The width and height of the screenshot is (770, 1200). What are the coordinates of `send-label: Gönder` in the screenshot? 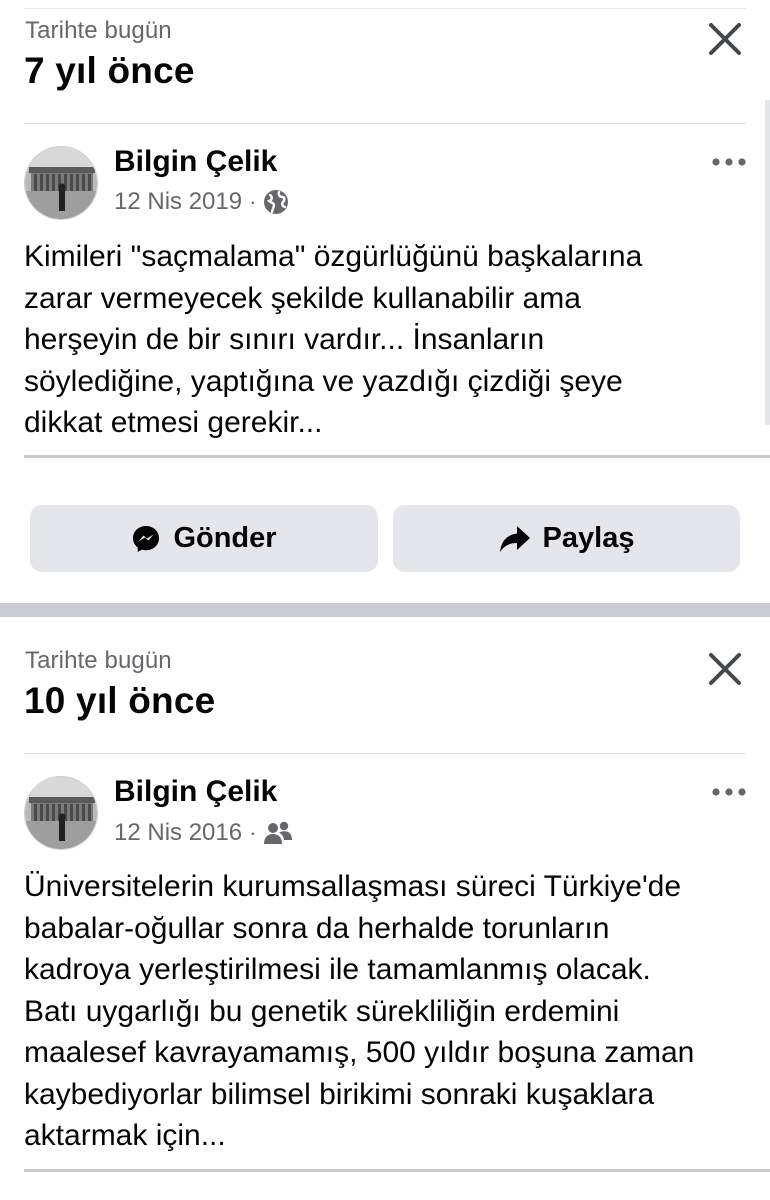 It's located at (225, 538).